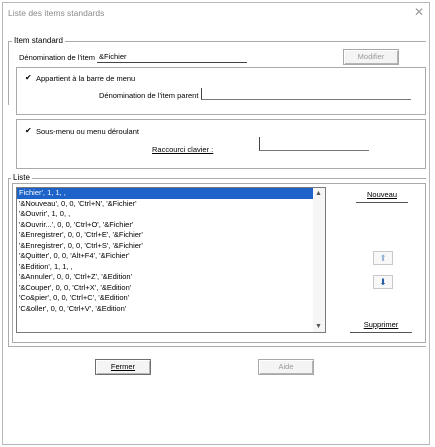  I want to click on submenu-checkbox-label: Sous-menu ou menu déroulant, so click(87, 131).